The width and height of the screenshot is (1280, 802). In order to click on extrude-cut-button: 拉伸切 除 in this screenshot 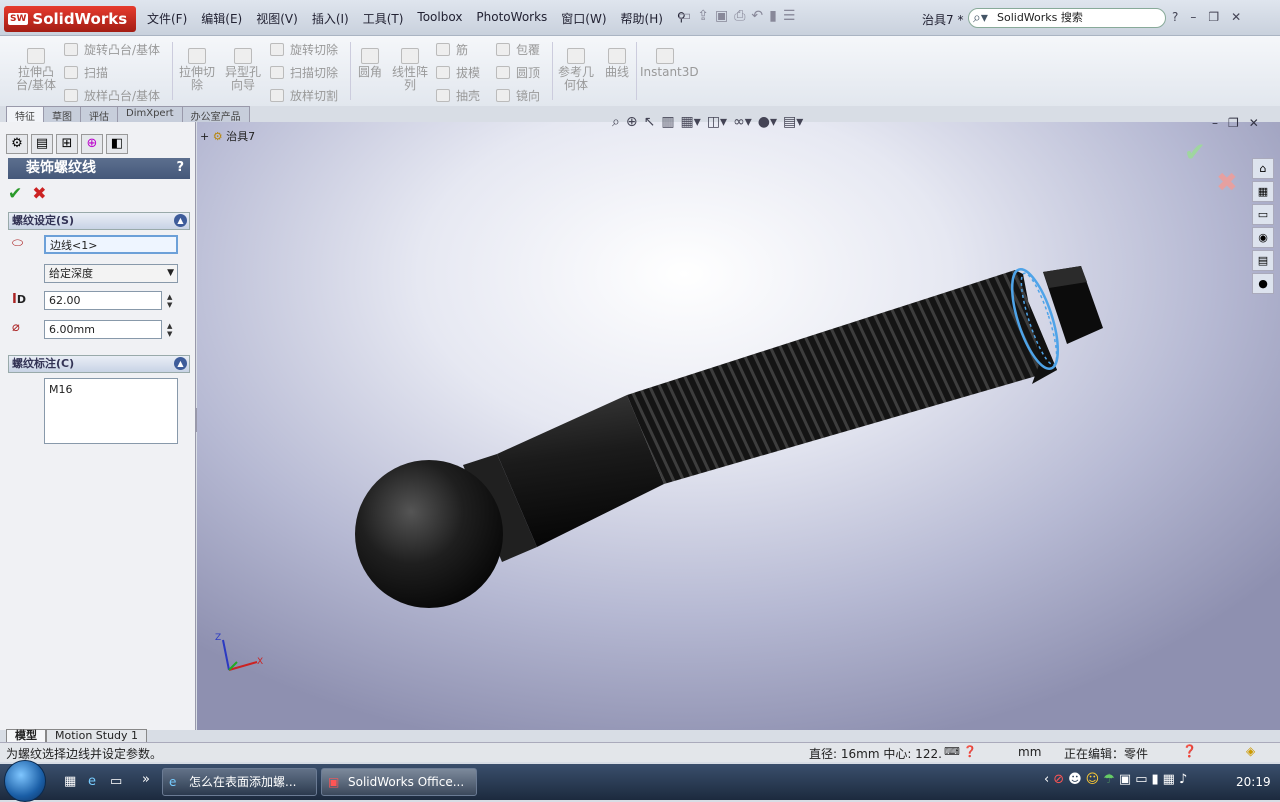, I will do `click(197, 70)`.